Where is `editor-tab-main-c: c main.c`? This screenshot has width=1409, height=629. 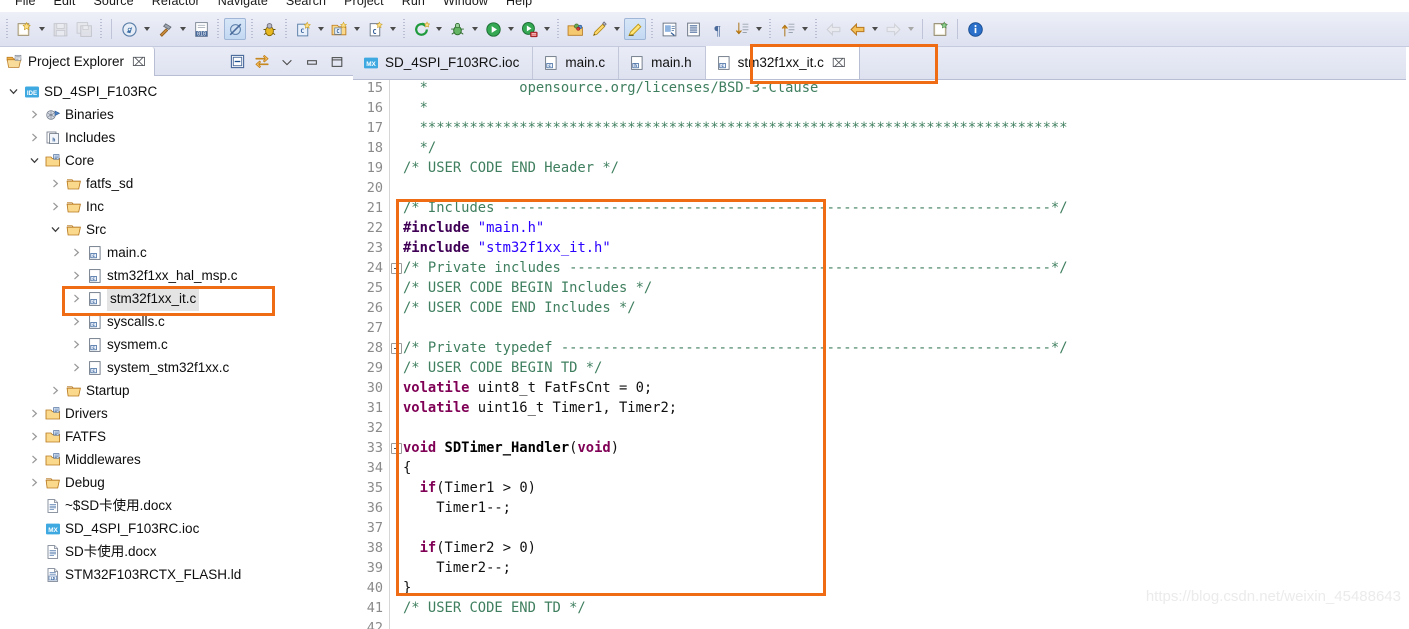
editor-tab-main-c: c main.c is located at coordinates (576, 62).